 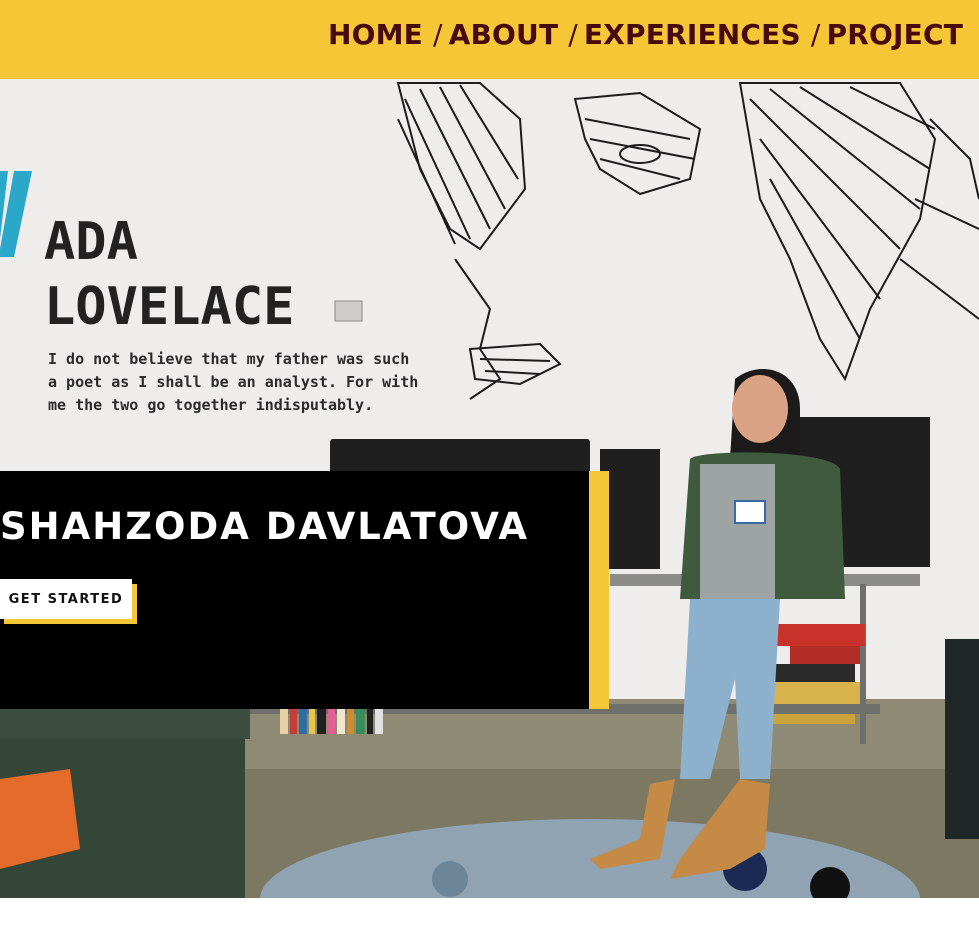 I want to click on mural-quote-line3: me the two go together indisputably., so click(x=210, y=405).